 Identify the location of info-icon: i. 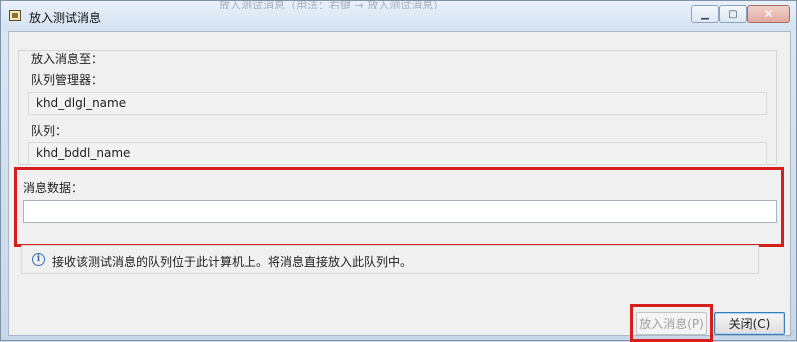
(38, 259).